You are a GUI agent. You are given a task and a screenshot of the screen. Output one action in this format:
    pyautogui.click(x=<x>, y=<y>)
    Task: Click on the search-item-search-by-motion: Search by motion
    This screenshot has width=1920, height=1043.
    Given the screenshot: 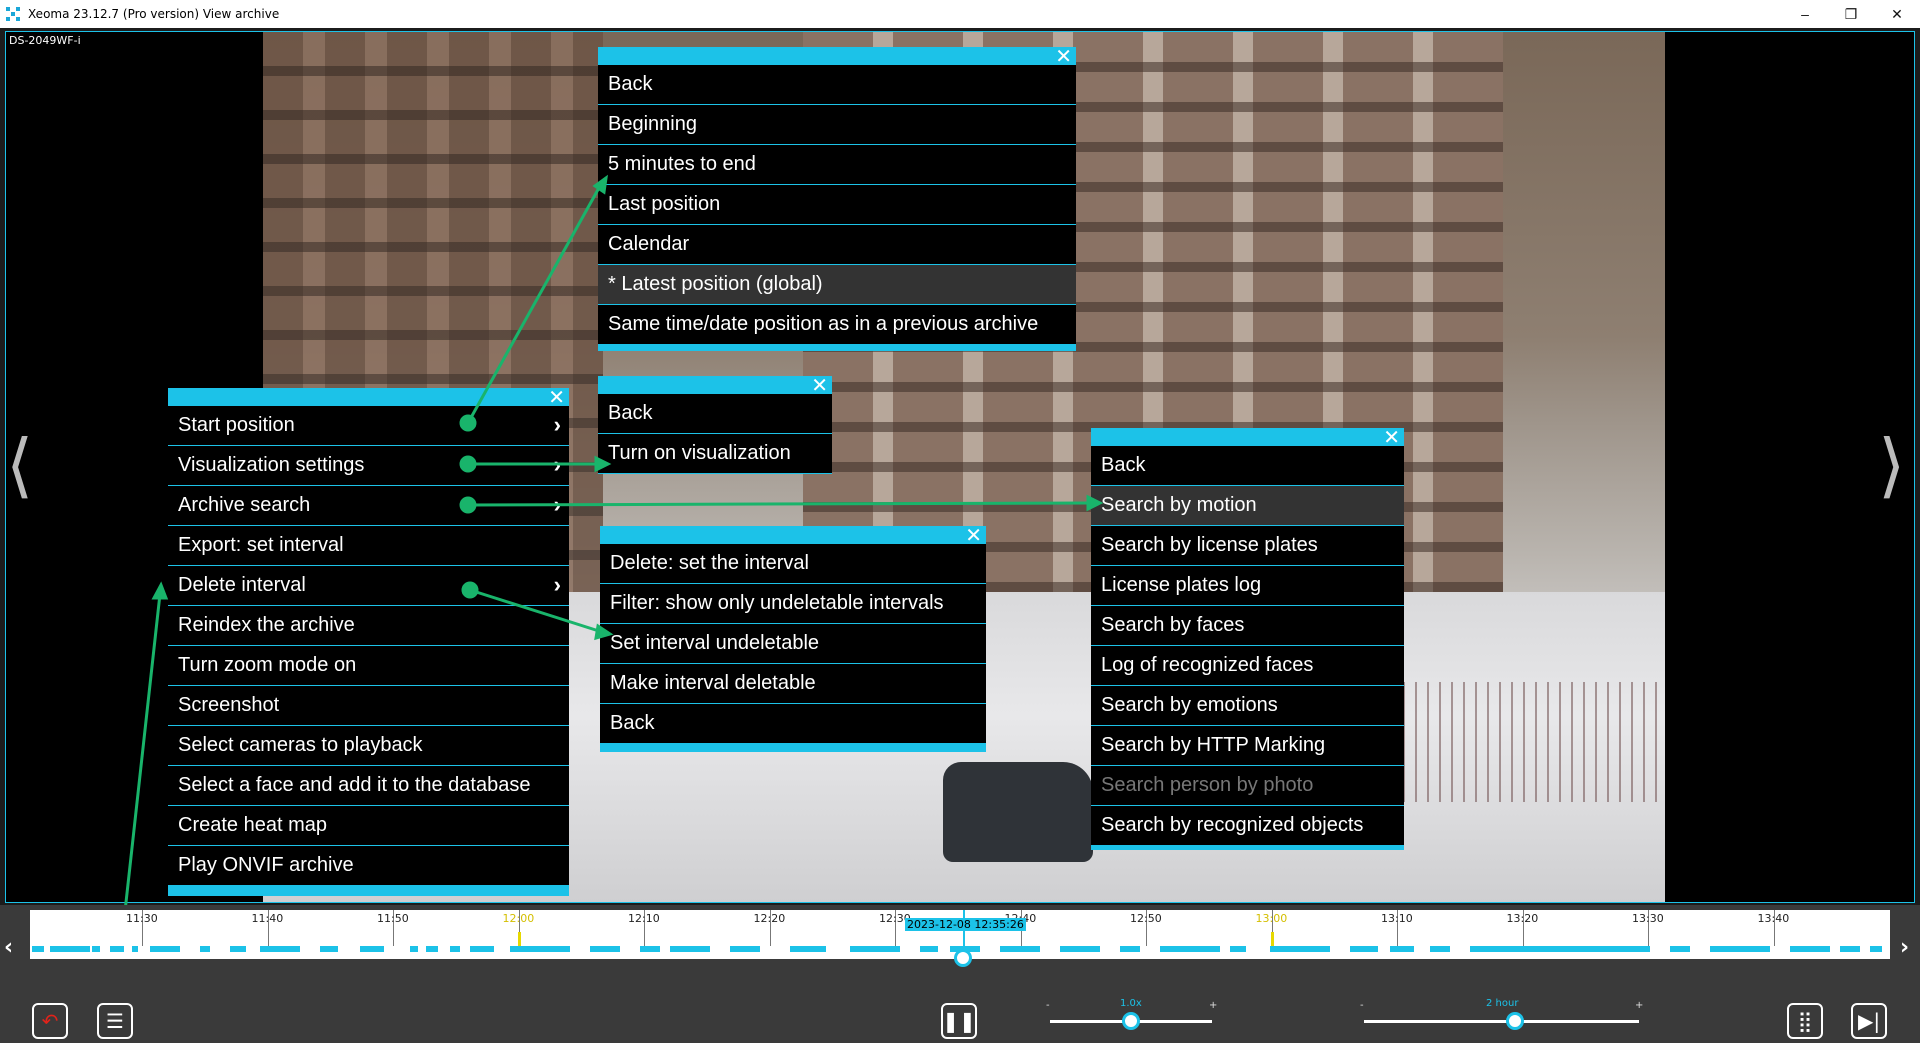 What is the action you would take?
    pyautogui.click(x=1247, y=506)
    